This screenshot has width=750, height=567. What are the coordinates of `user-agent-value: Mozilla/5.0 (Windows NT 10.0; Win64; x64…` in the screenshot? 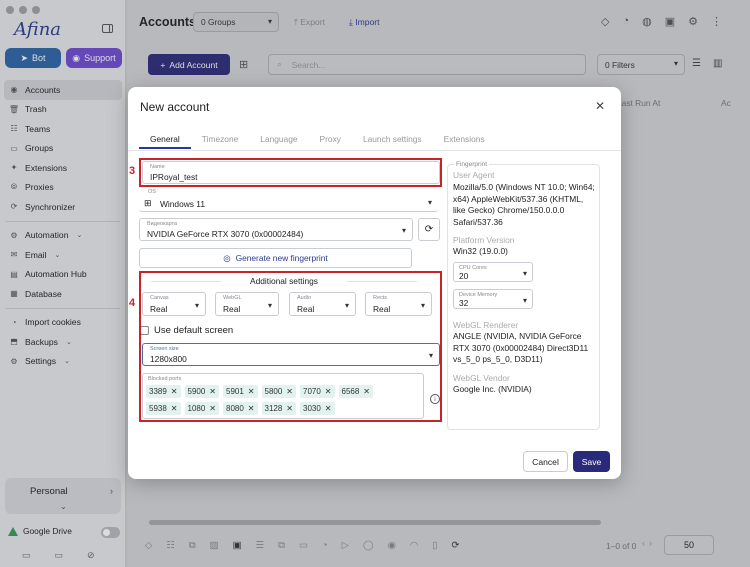 It's located at (524, 204).